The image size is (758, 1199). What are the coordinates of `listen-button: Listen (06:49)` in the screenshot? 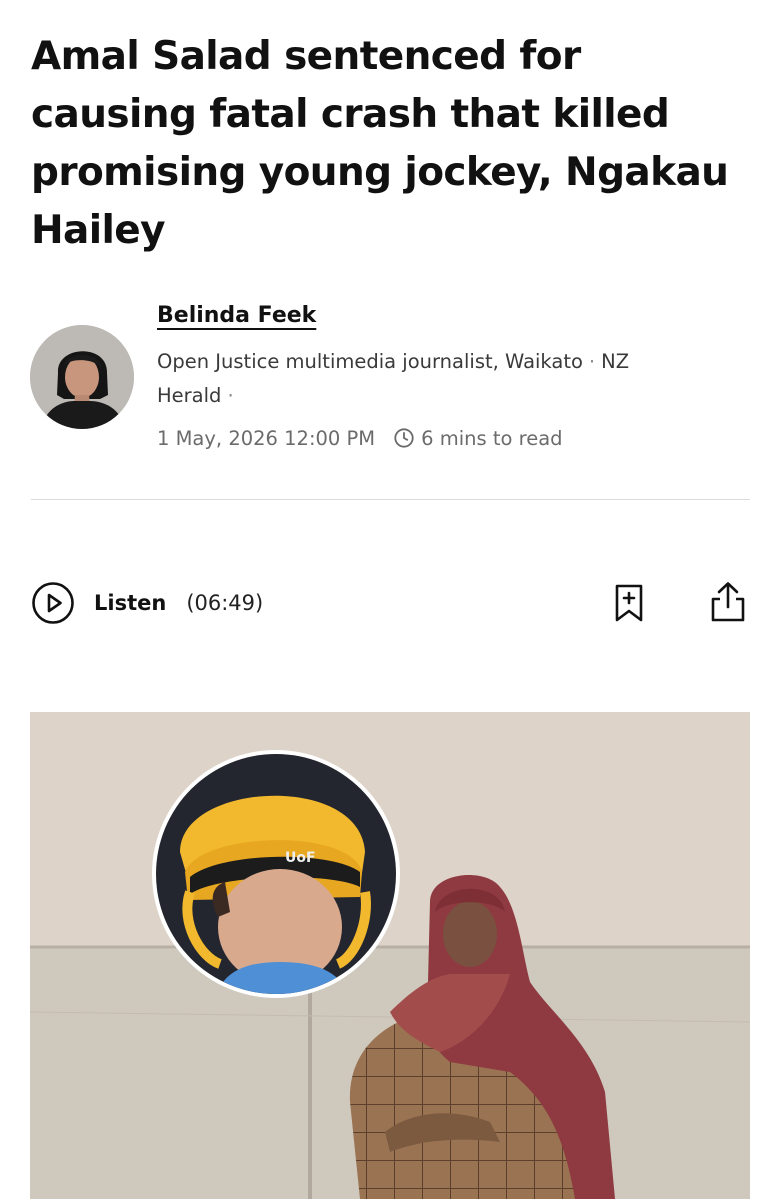 It's located at (147, 603).